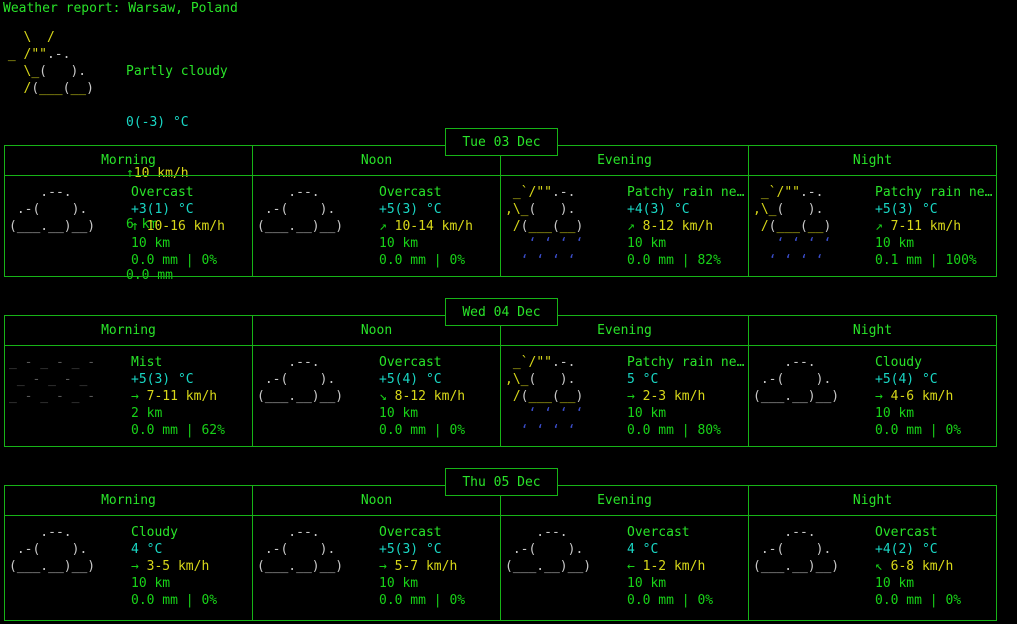 This screenshot has height=624, width=1017. What do you see at coordinates (670, 566) in the screenshot?
I see `forecast-wind-speed: 1-2 km/h` at bounding box center [670, 566].